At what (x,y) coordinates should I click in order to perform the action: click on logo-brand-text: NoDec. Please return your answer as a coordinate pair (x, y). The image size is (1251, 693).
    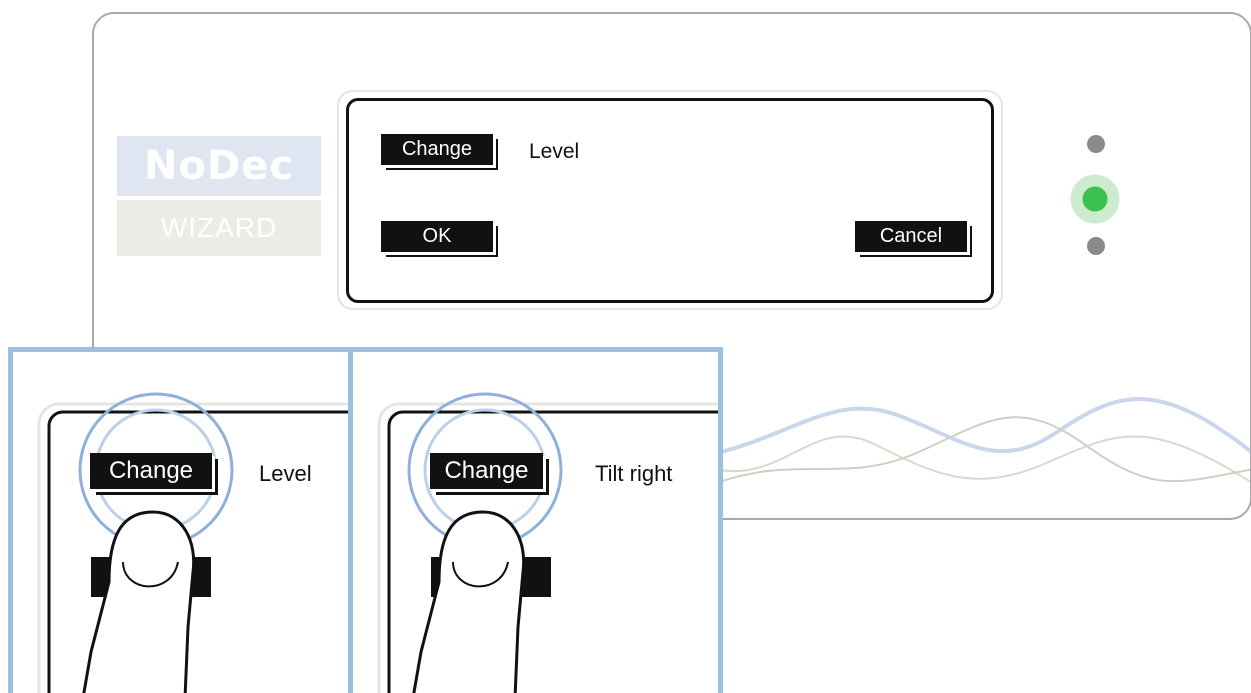
    Looking at the image, I should click on (219, 166).